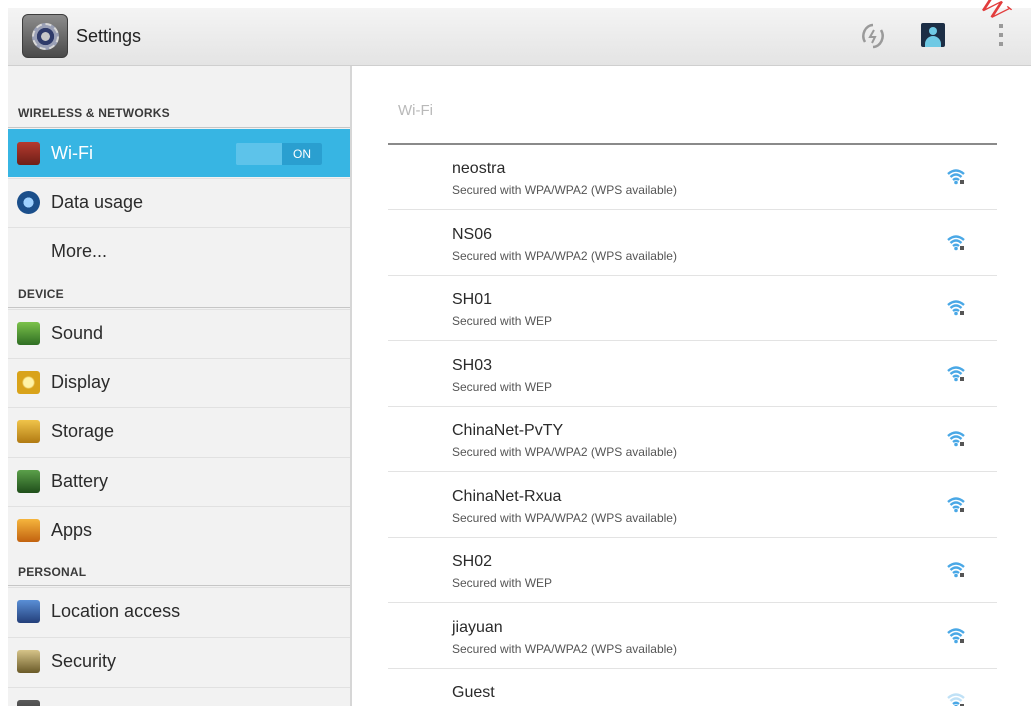 The width and height of the screenshot is (1031, 706). I want to click on sidebar-item-label: Security, so click(84, 661).